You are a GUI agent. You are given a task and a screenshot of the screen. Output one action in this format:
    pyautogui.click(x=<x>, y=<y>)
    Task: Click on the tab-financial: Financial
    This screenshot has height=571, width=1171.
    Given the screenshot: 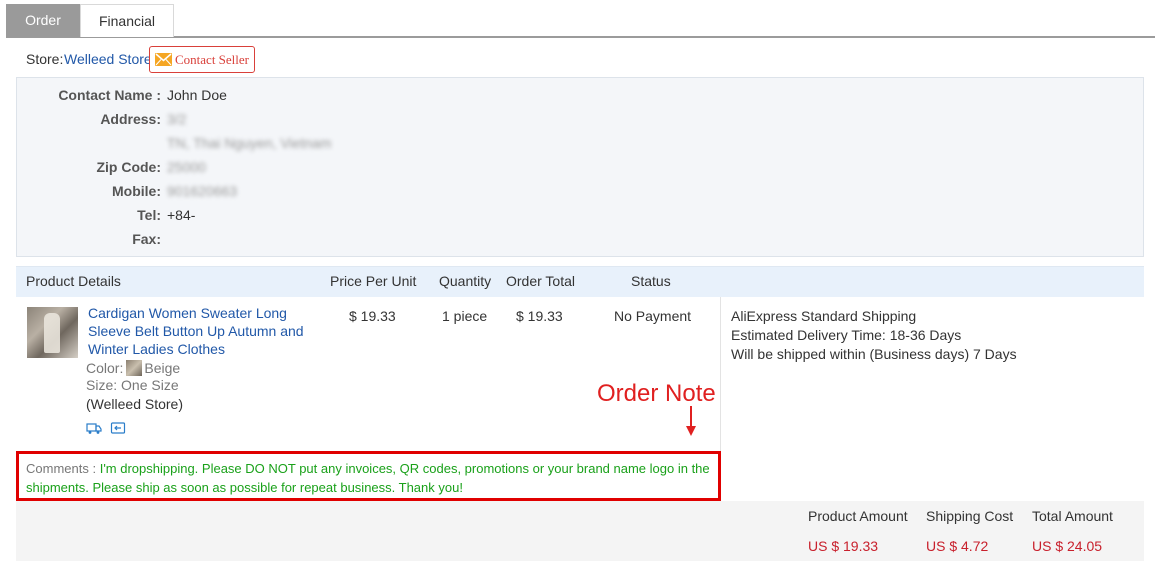 What is the action you would take?
    pyautogui.click(x=127, y=20)
    